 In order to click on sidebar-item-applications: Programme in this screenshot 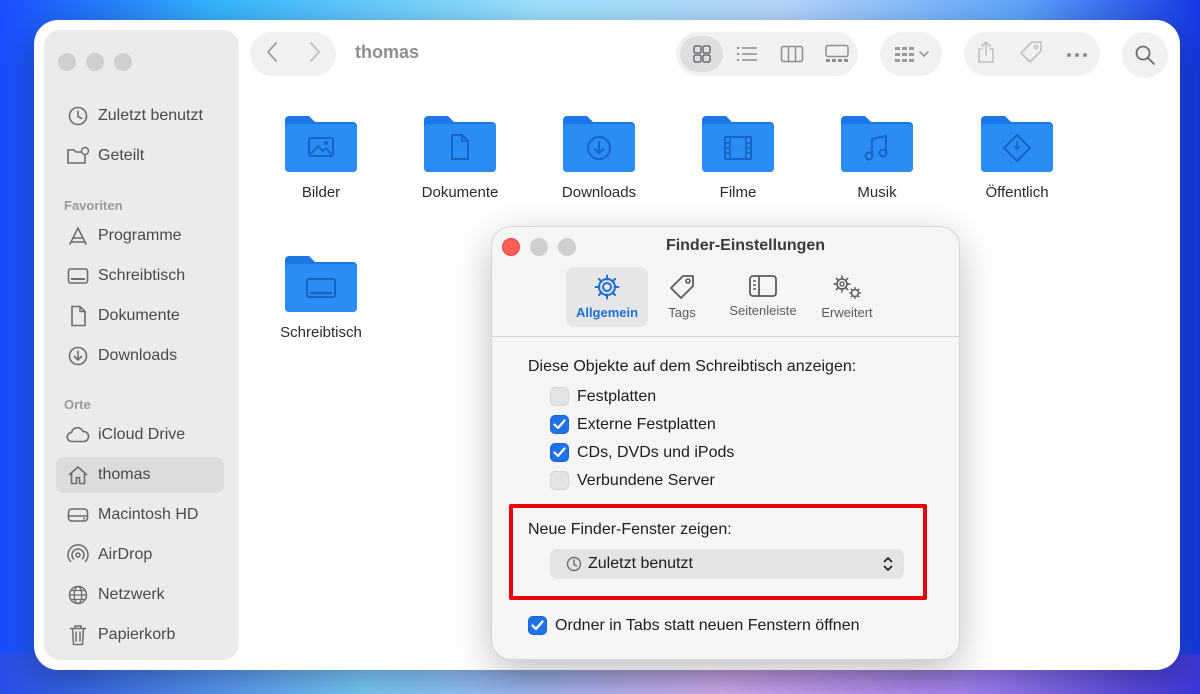, I will do `click(140, 236)`.